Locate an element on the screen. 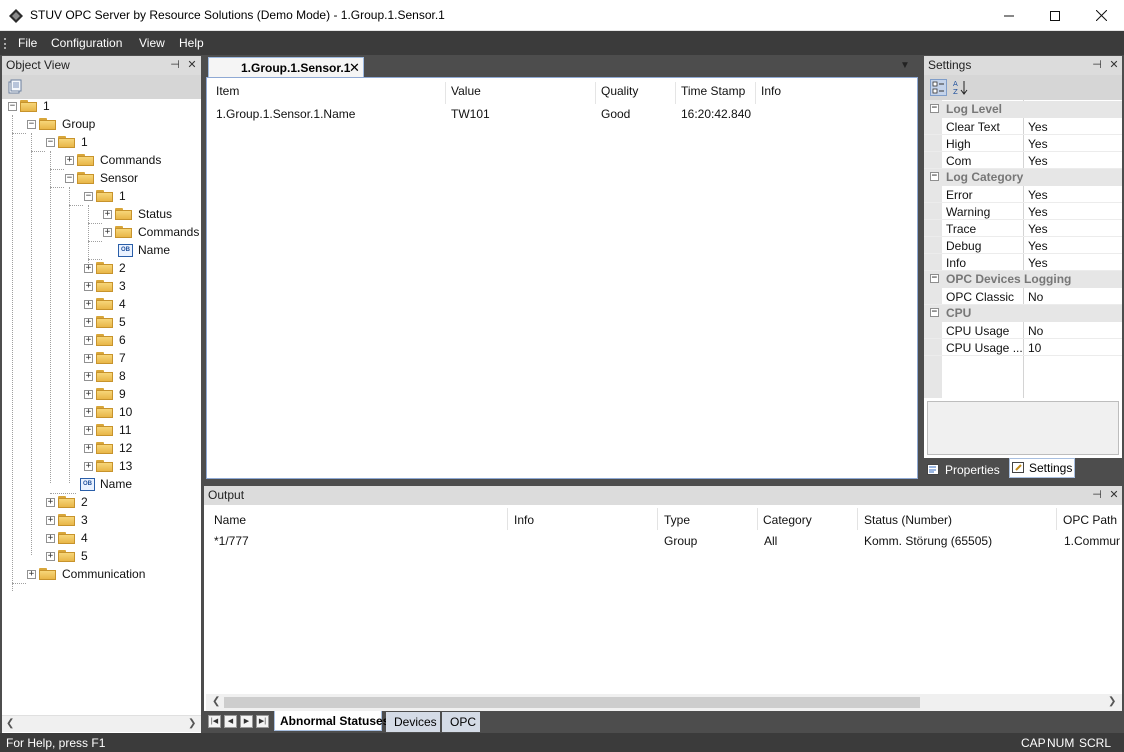 The image size is (1124, 752). column-header-item: Item is located at coordinates (329, 93).